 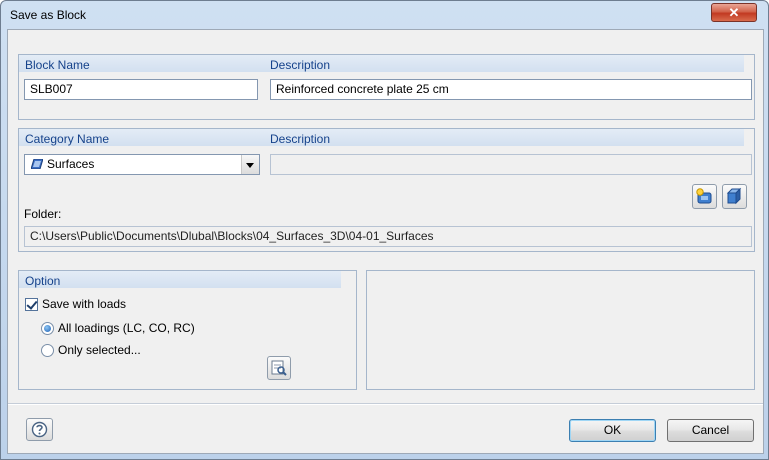 I want to click on window-title: Save as Block, so click(x=48, y=15).